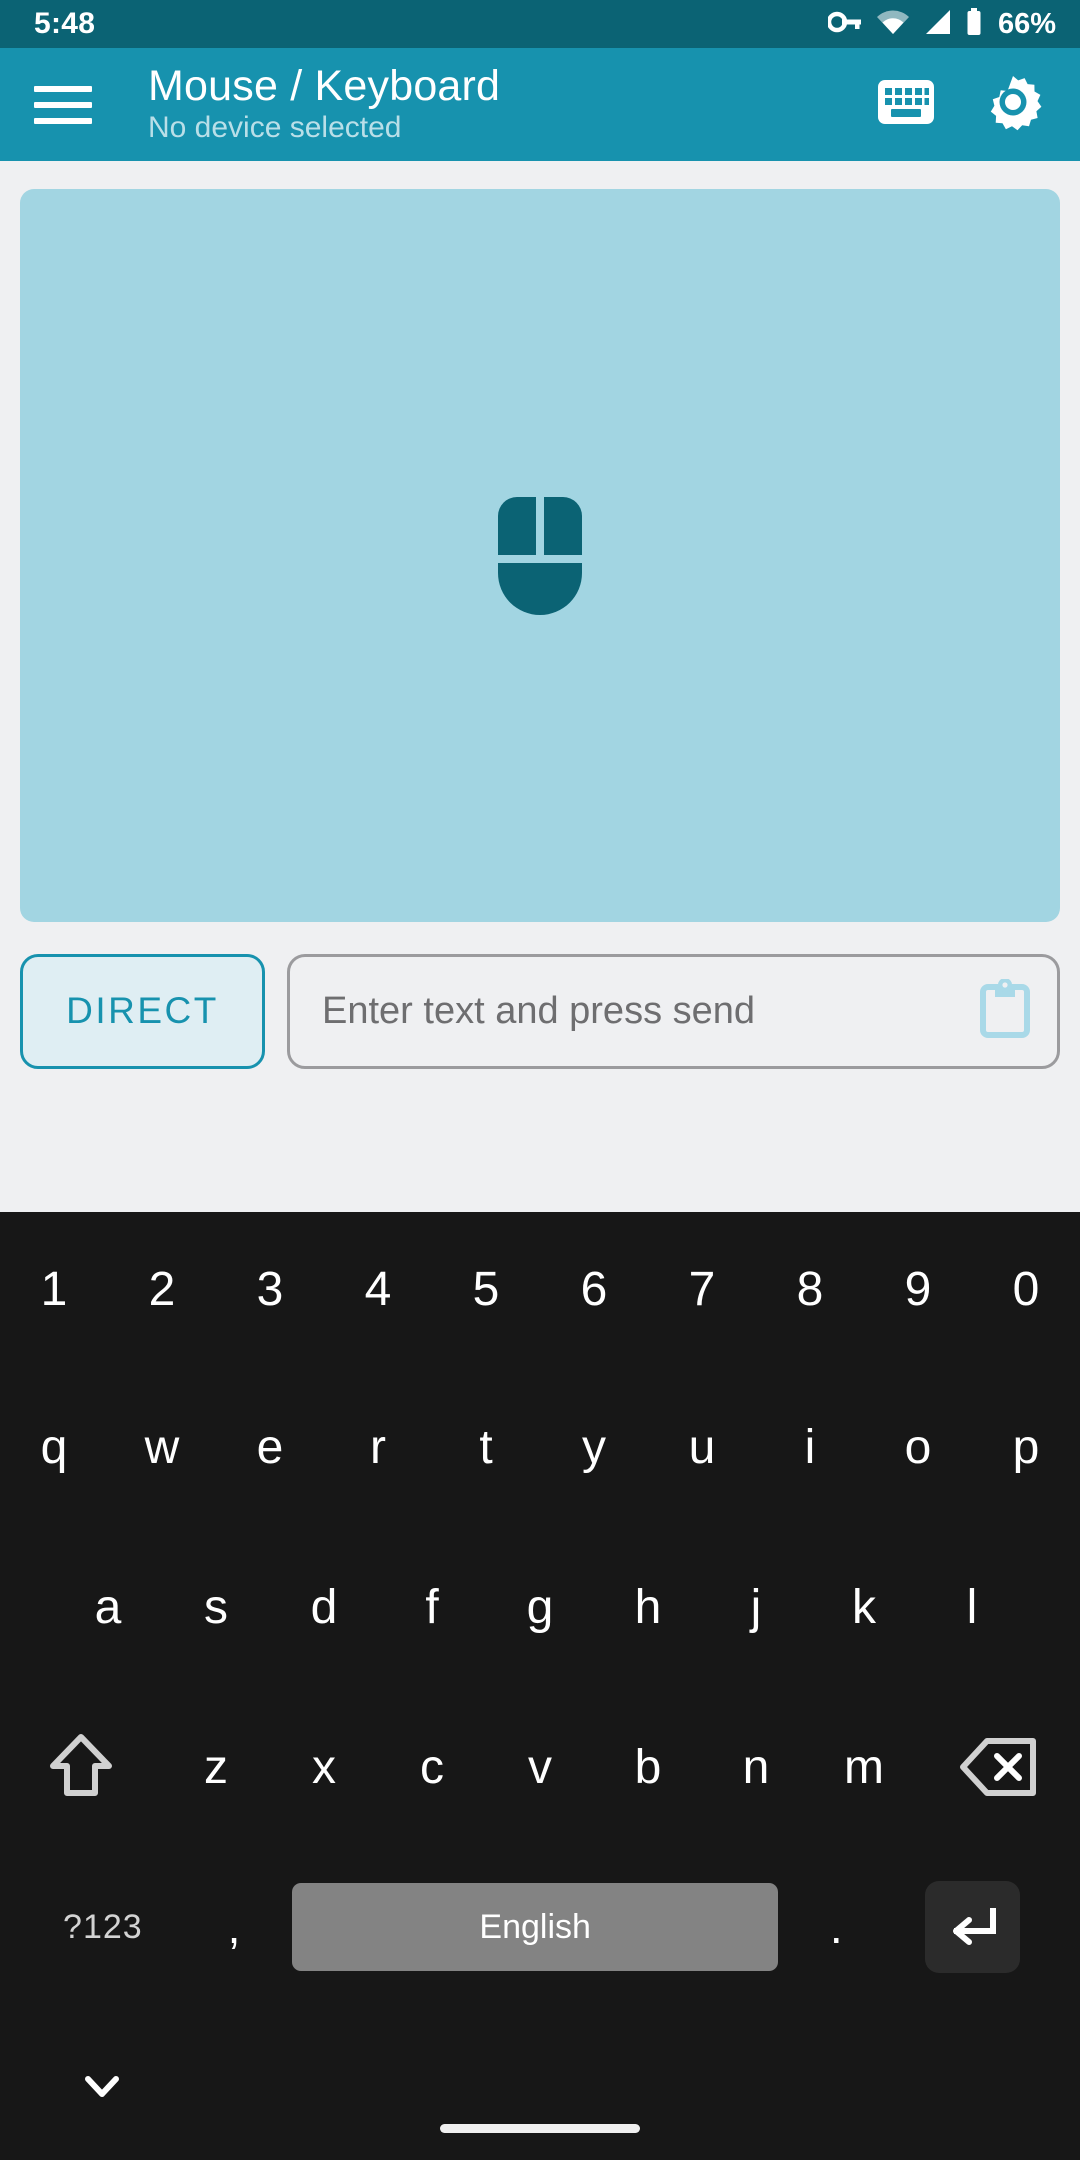  I want to click on key-2: 2, so click(162, 1289).